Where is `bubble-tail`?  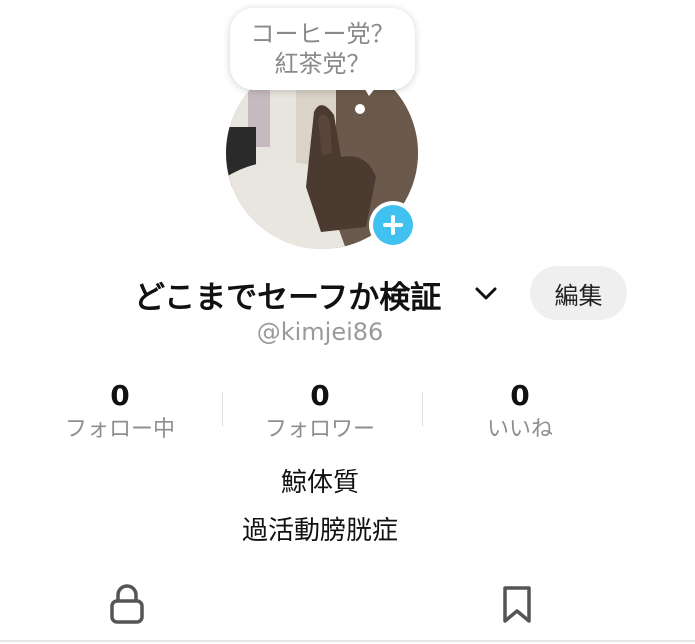
bubble-tail is located at coordinates (370, 91).